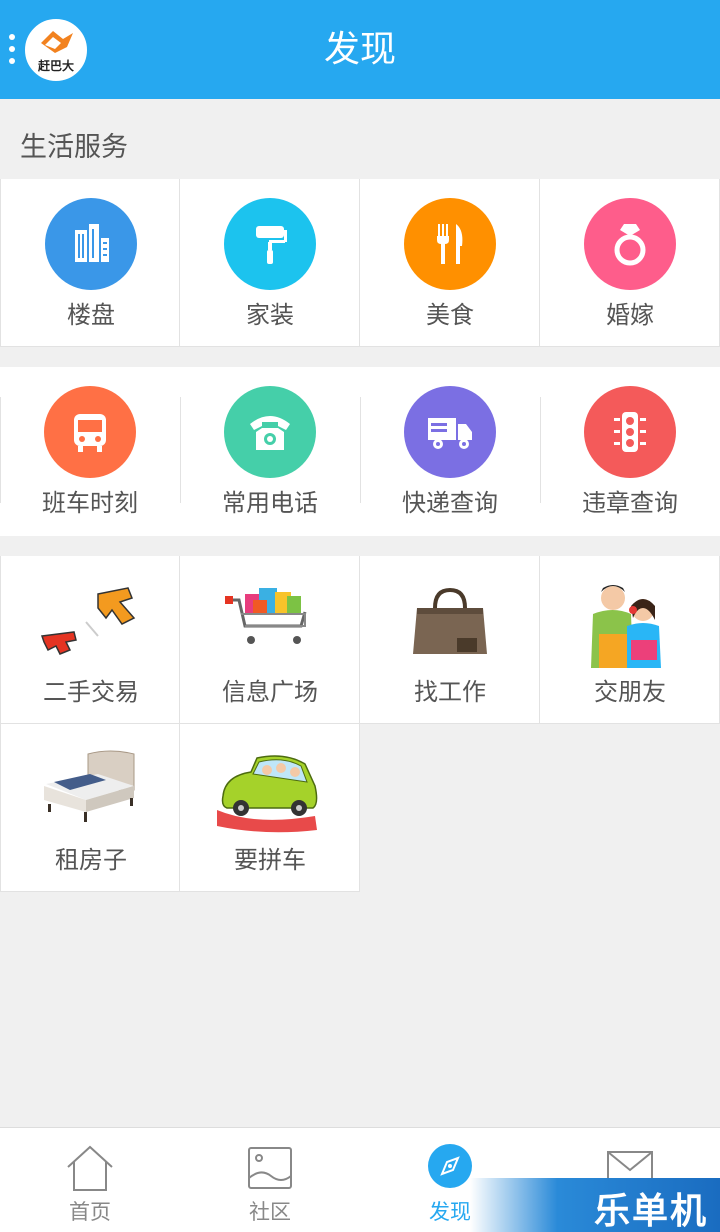  What do you see at coordinates (450, 432) in the screenshot?
I see `delivery-truck-icon` at bounding box center [450, 432].